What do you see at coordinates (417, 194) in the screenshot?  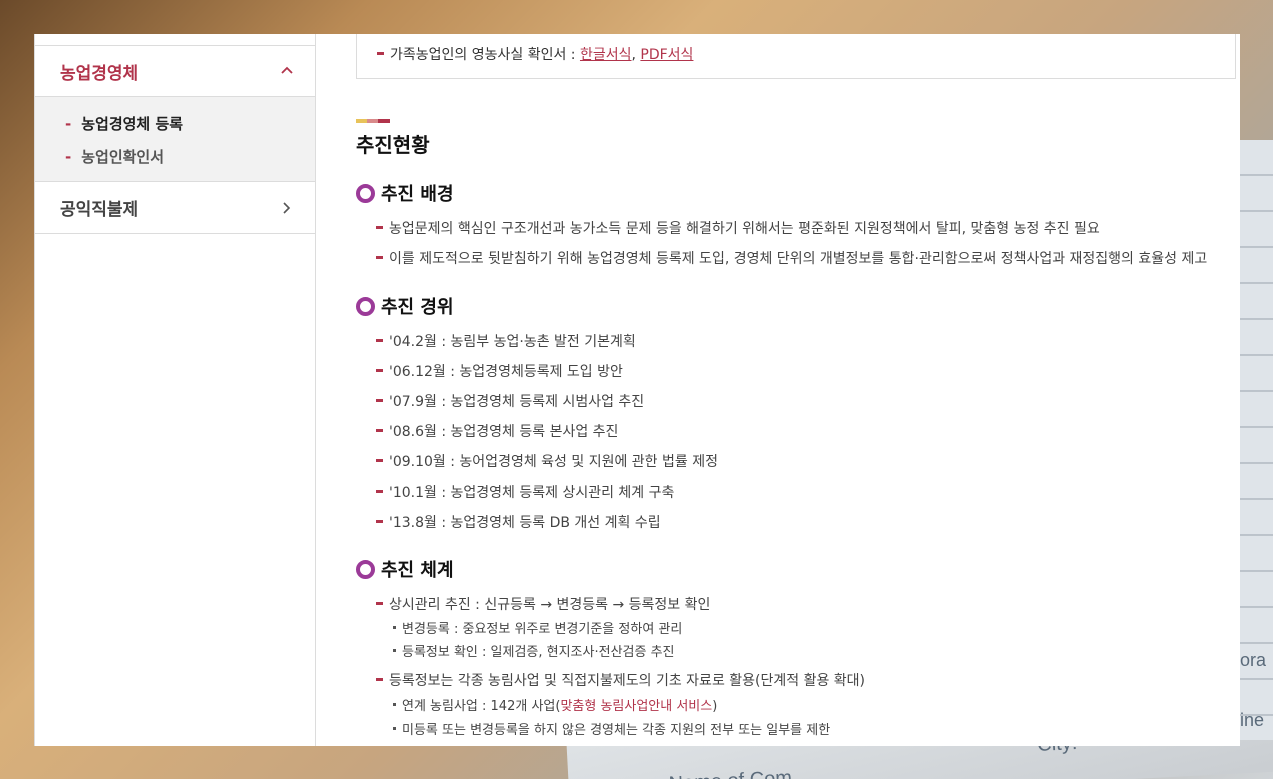 I see `background-heading-label: 추진 배경` at bounding box center [417, 194].